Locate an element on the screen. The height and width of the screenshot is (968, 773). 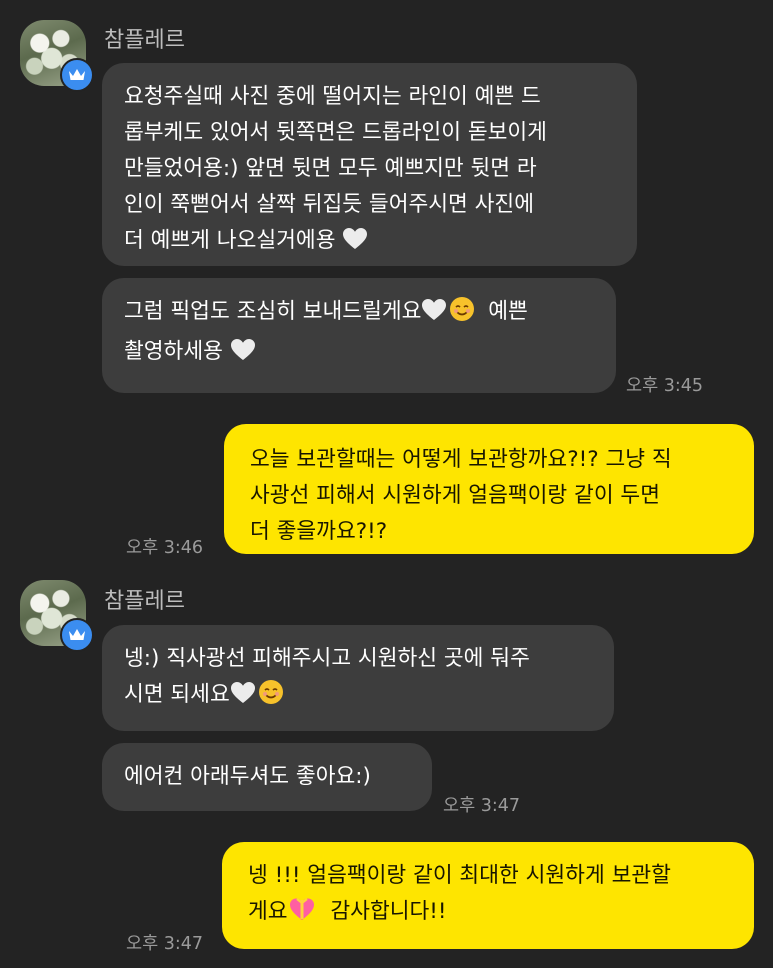
message-line: 예쁜 is located at coordinates (508, 311).